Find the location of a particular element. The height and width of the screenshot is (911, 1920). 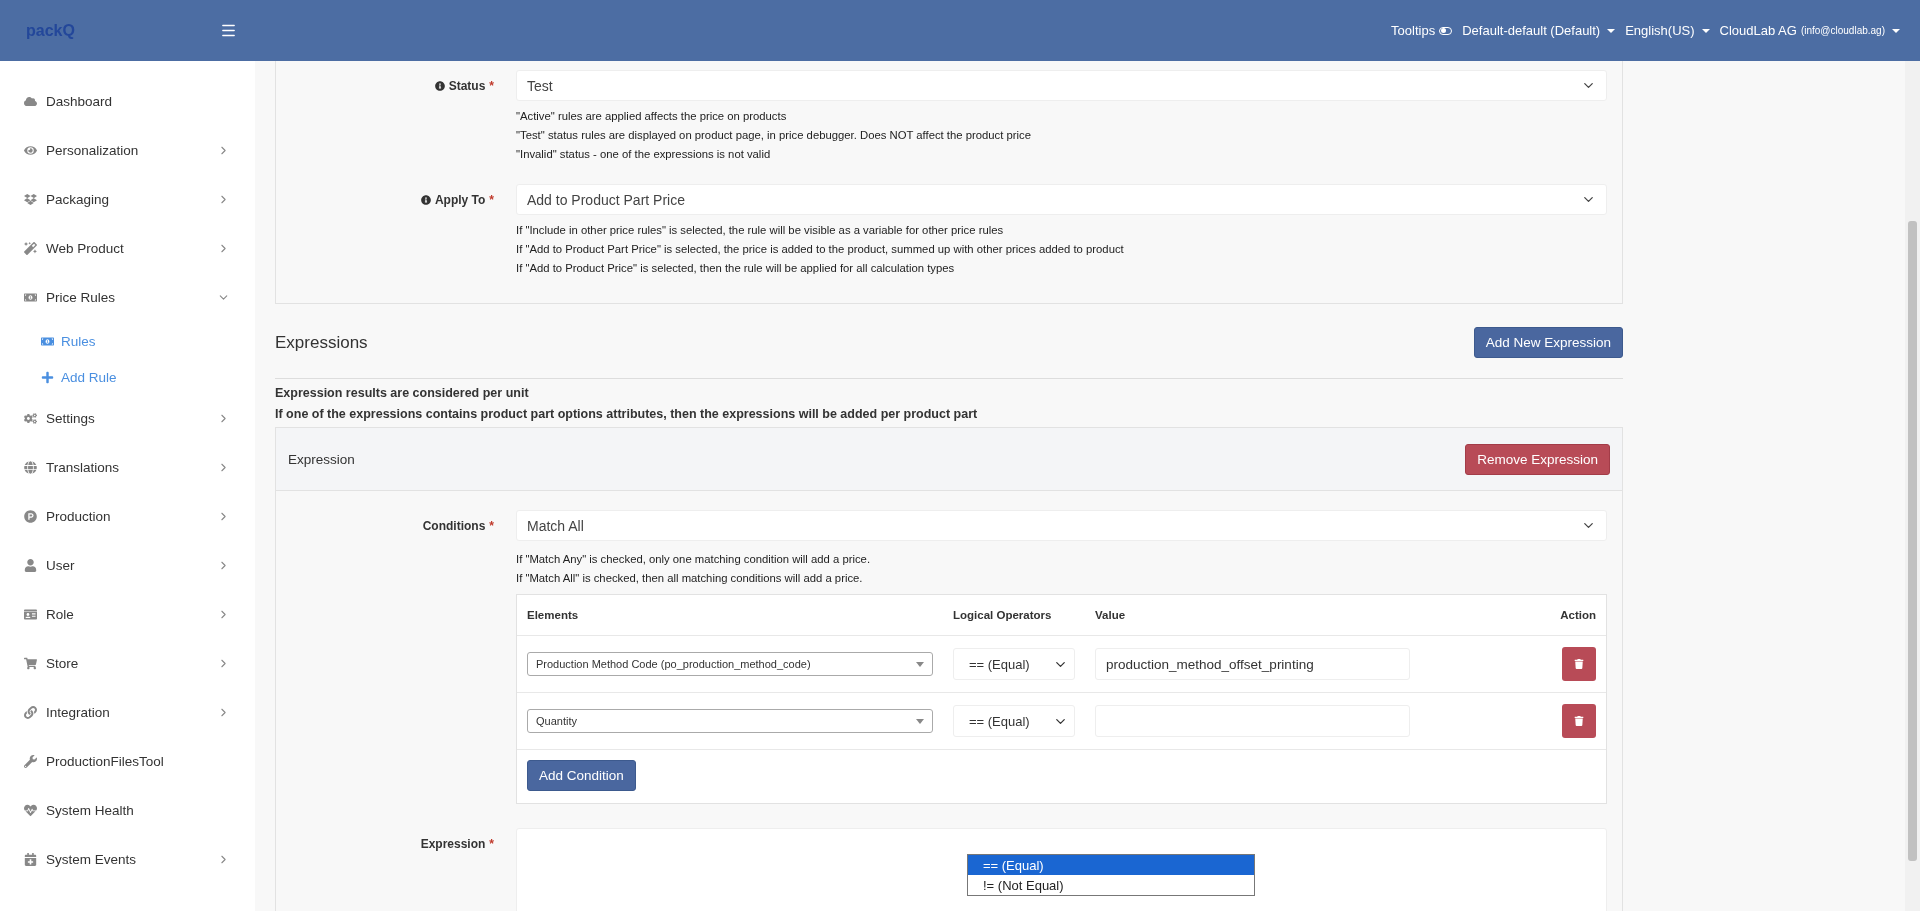

select-field: Match All is located at coordinates (1061, 525).